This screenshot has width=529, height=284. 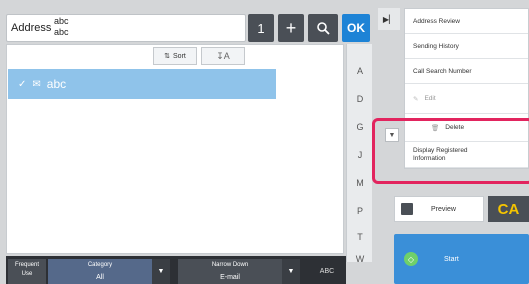 What do you see at coordinates (360, 127) in the screenshot?
I see `index-letter: G` at bounding box center [360, 127].